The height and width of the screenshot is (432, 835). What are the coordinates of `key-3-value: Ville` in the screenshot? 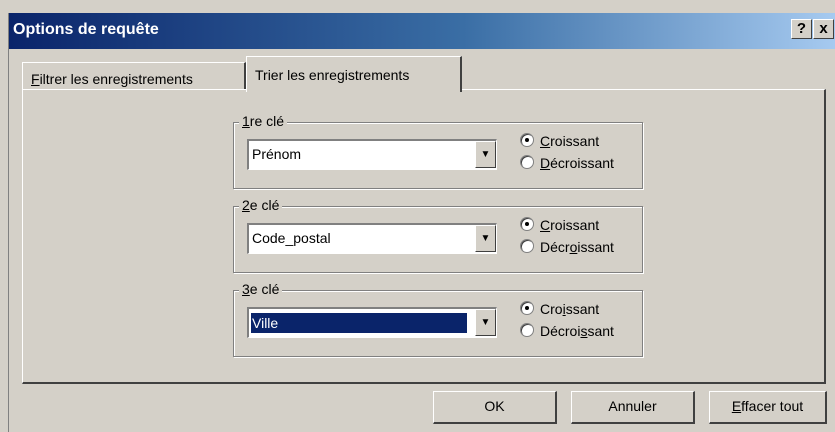 It's located at (359, 323).